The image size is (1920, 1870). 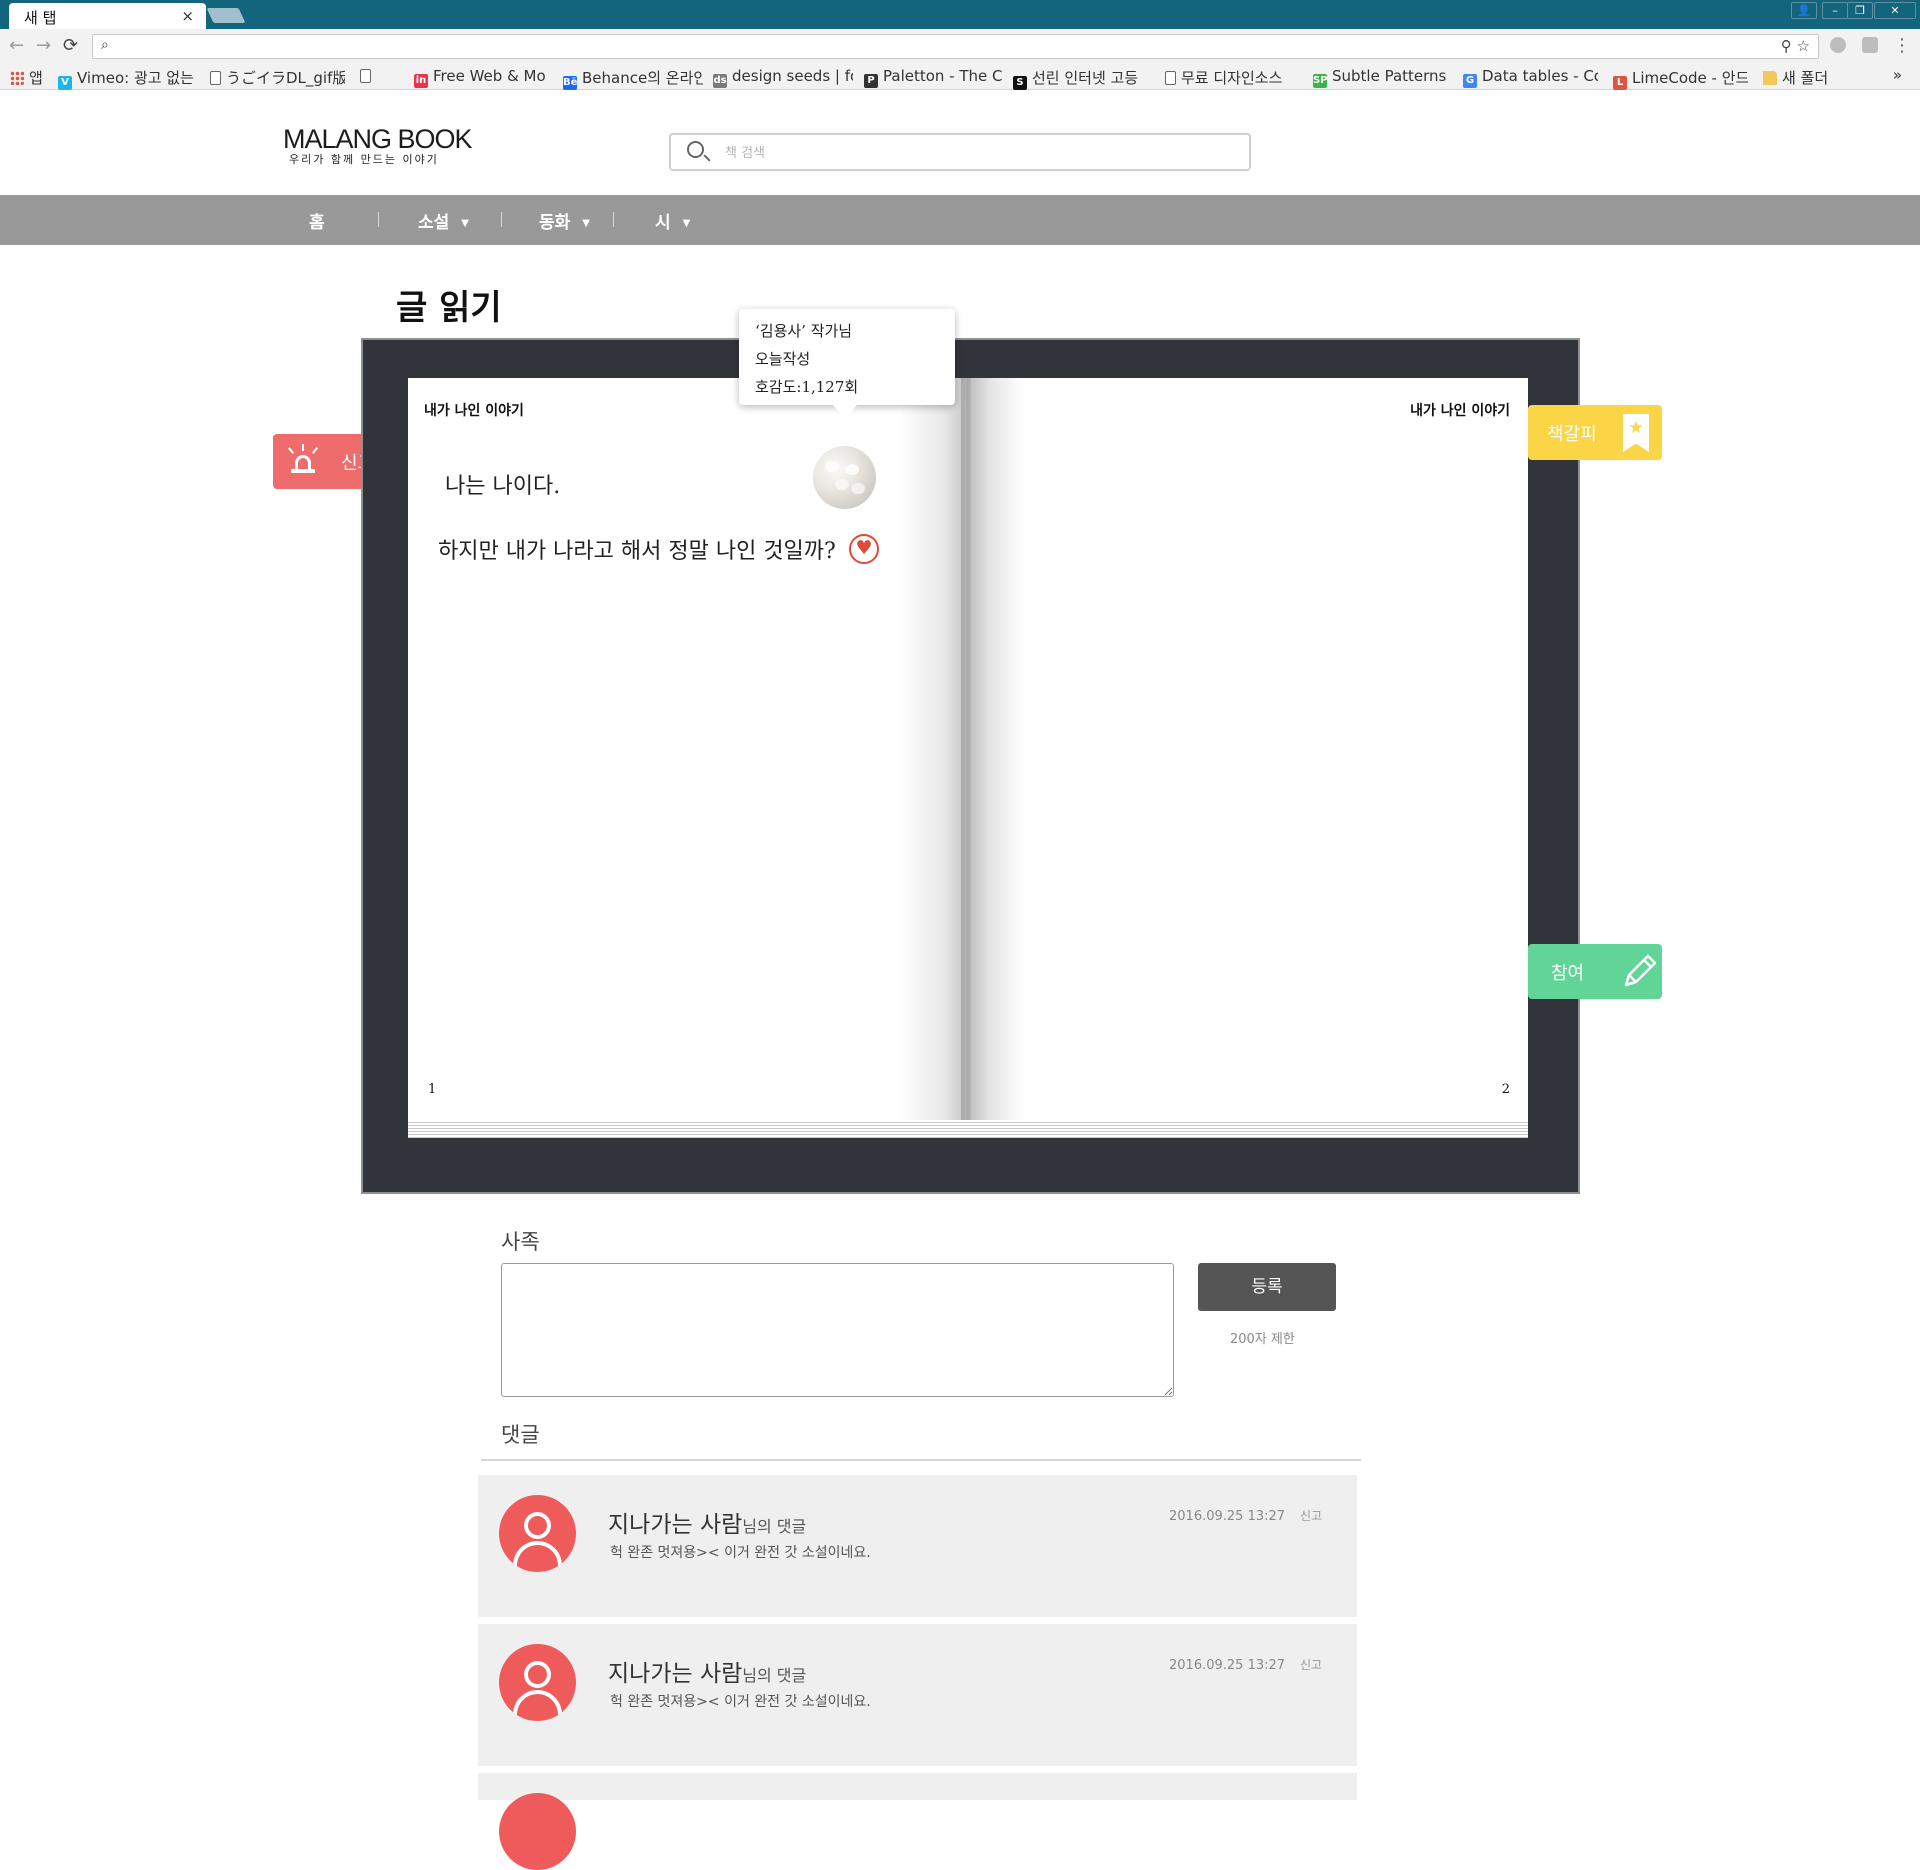 I want to click on bookmark-item, so click(x=368, y=76).